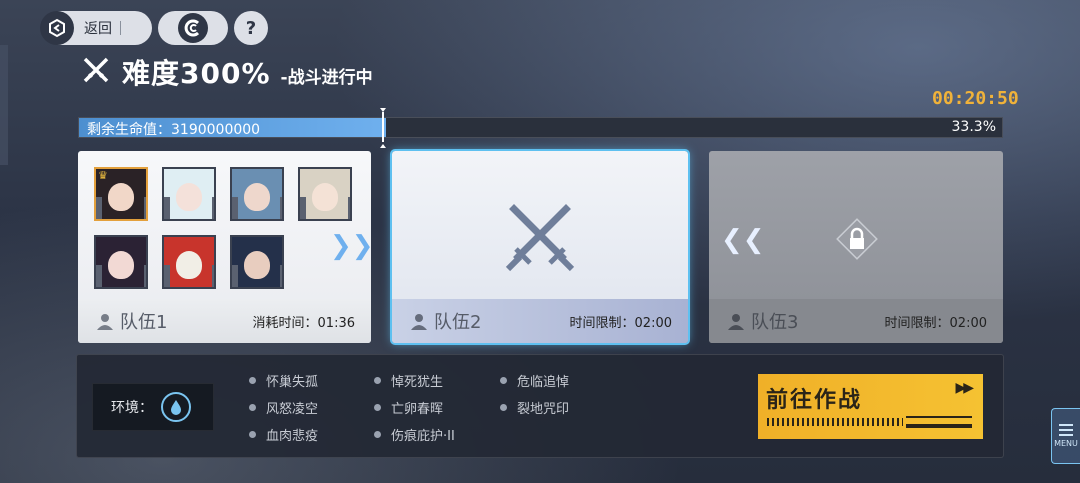  I want to click on chevron-left-icon: ❮❮, so click(743, 240).